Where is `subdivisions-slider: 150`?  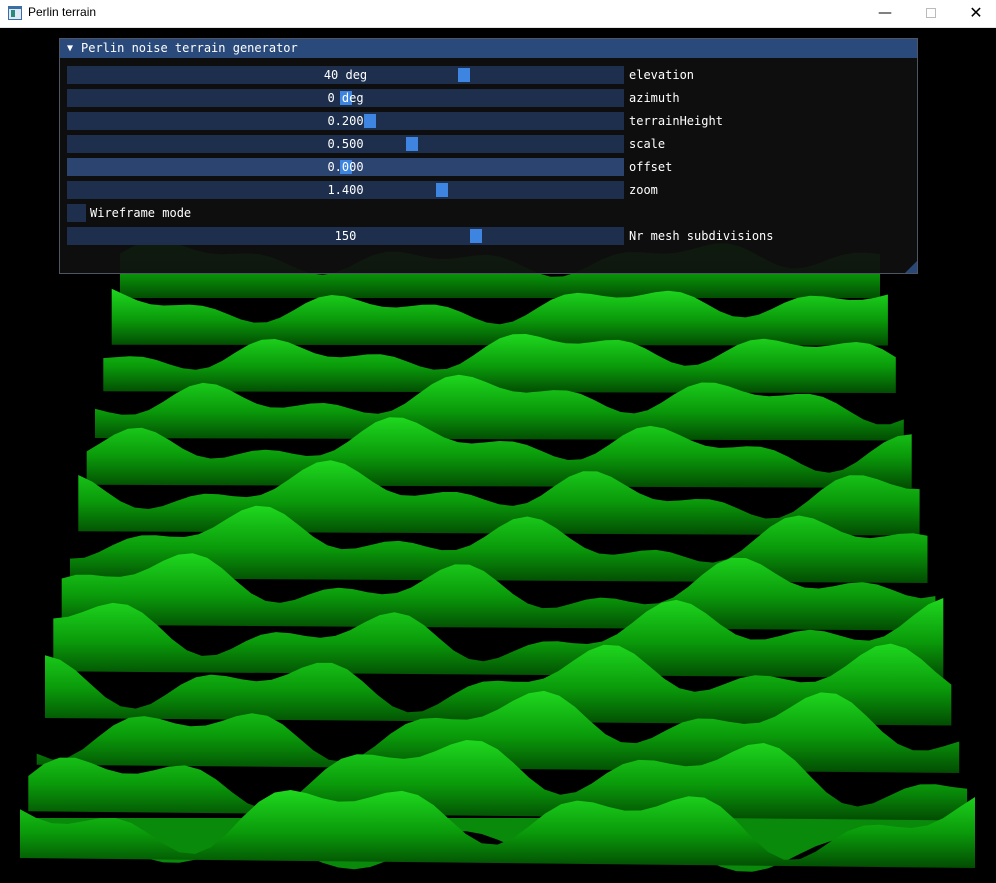 subdivisions-slider: 150 is located at coordinates (345, 236).